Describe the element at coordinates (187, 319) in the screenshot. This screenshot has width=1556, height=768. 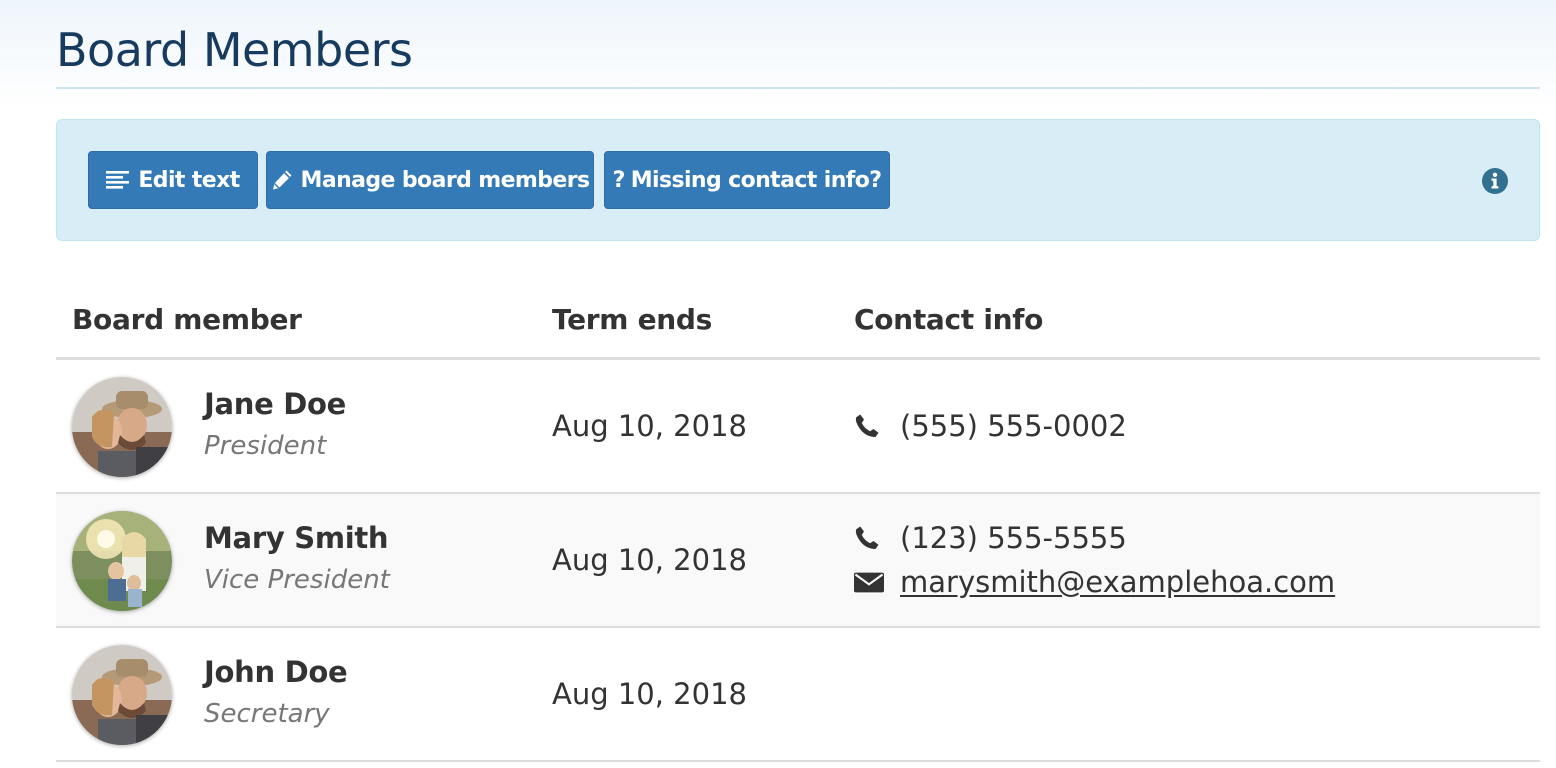
I see `column-header-board-member: Board member` at that location.